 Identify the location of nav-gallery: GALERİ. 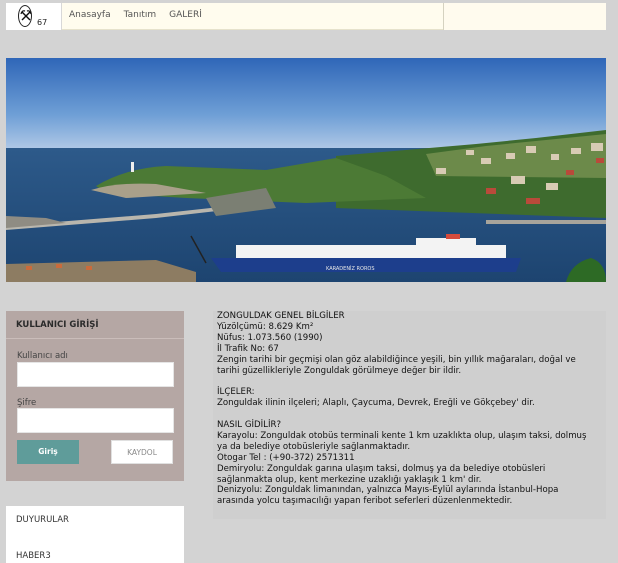
(185, 15).